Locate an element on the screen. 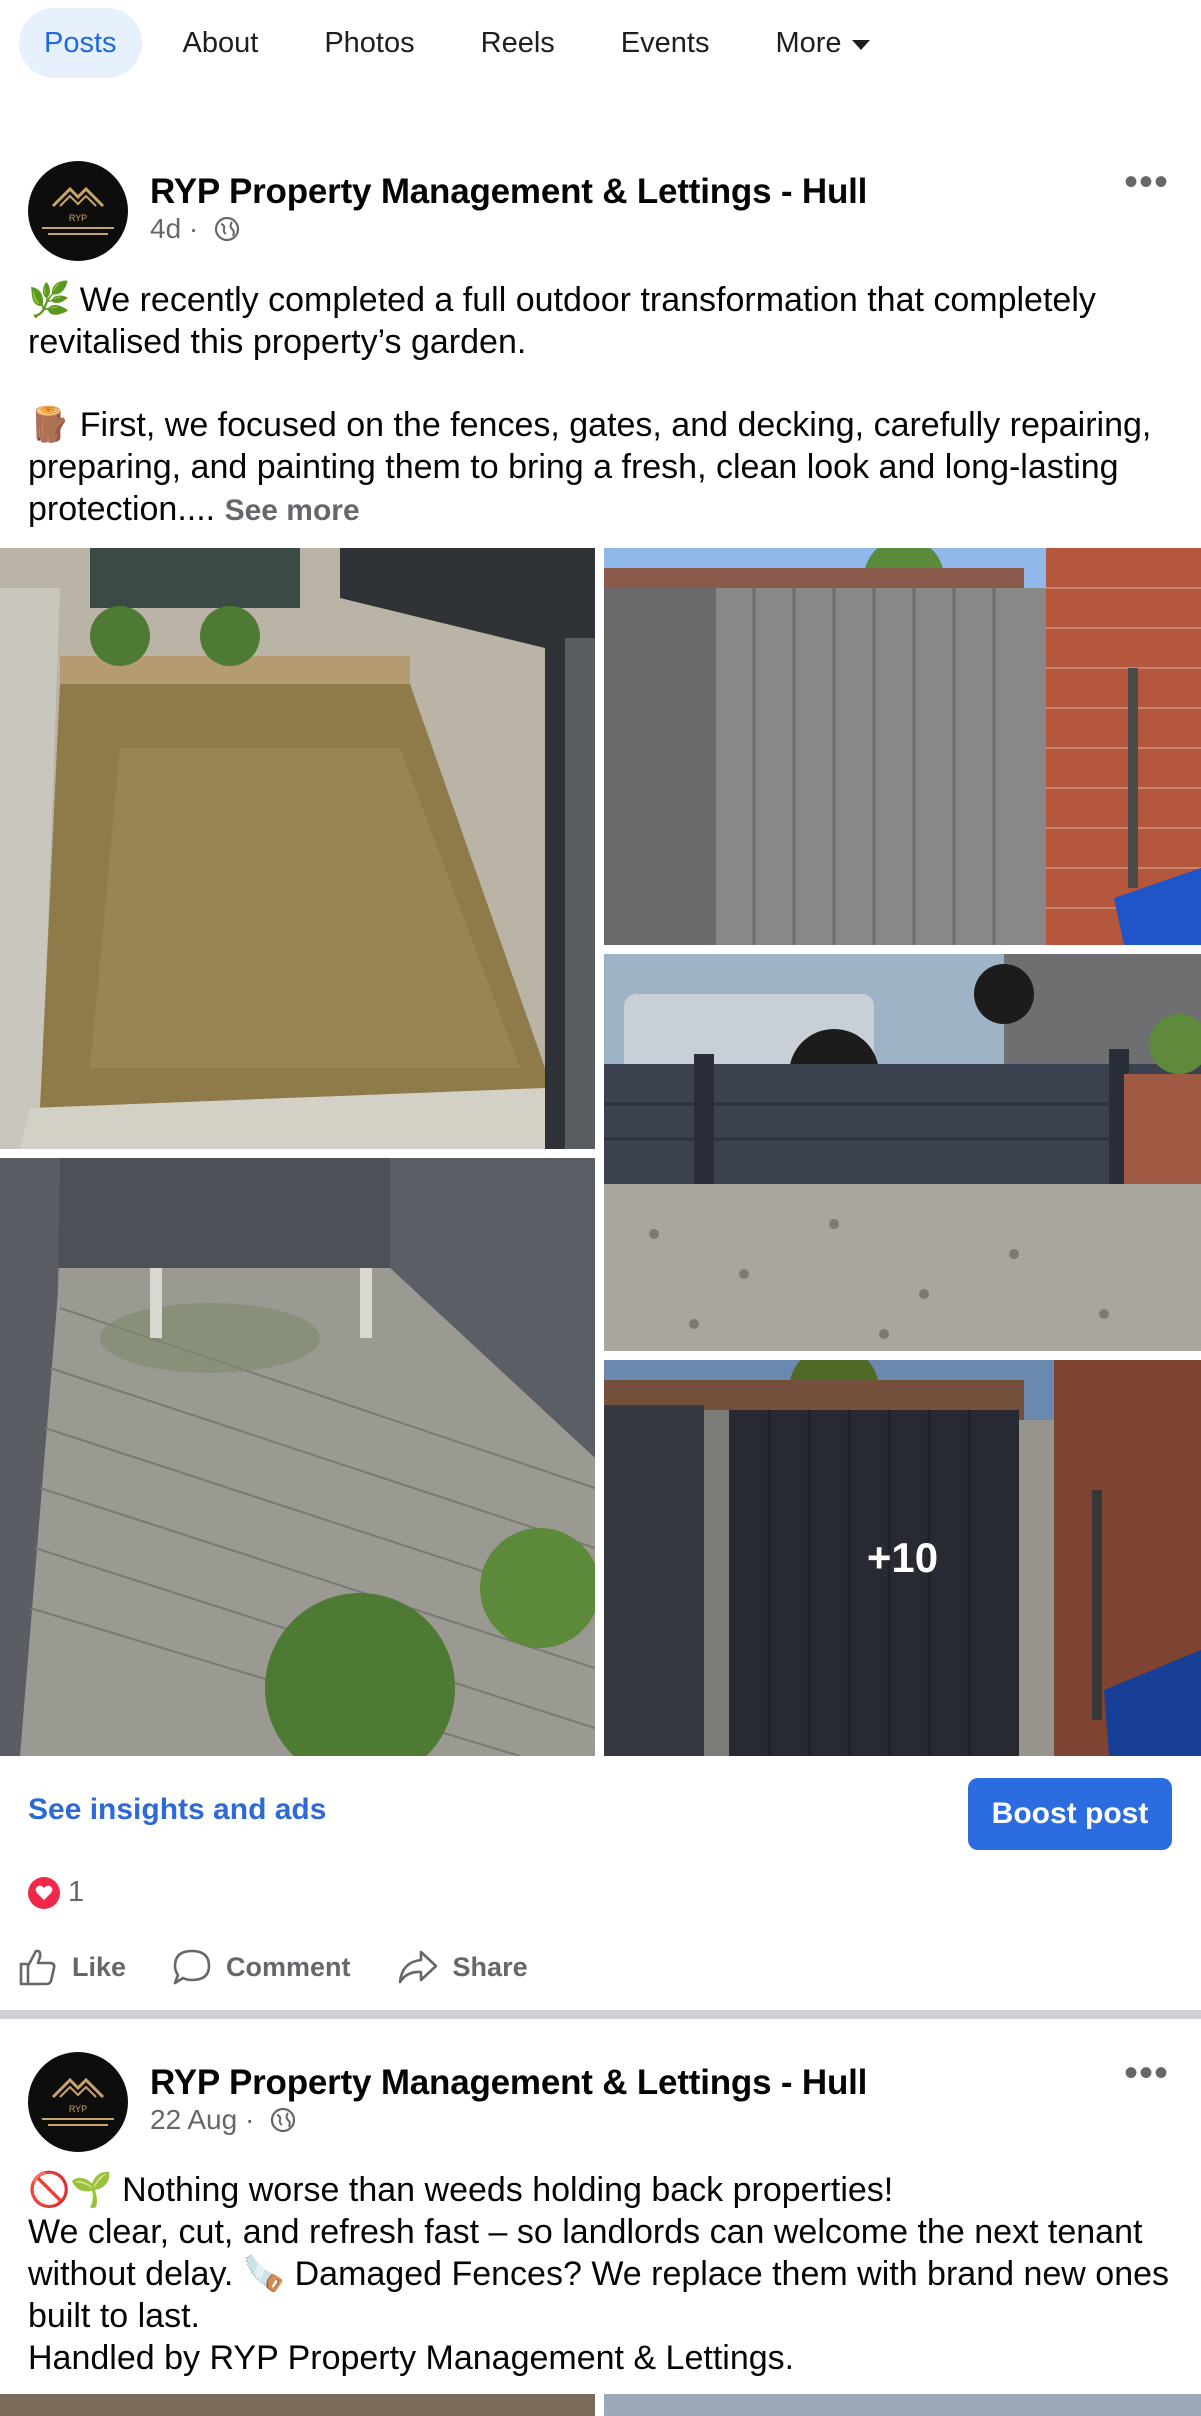 Image resolution: width=1201 pixels, height=2416 pixels. post-meta: 4d · is located at coordinates (195, 229).